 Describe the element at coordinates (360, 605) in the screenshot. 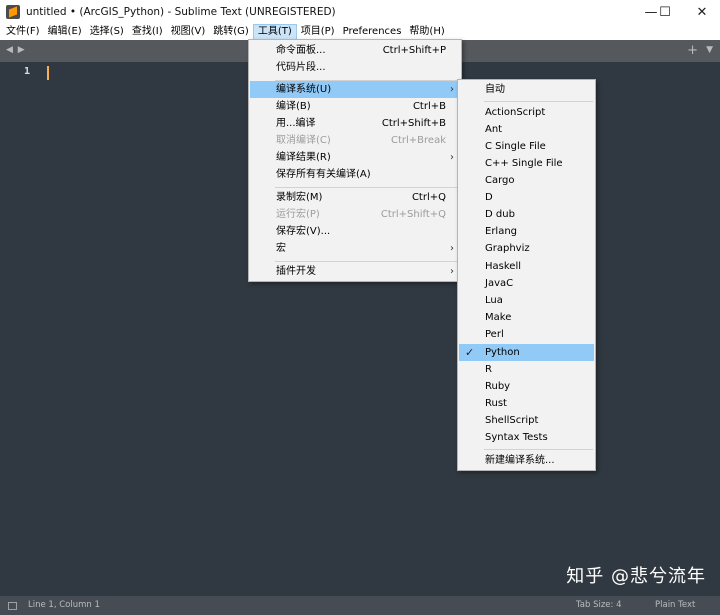

I see `status-bar: Line 1, Column 1 Tab Size: 4 Plain Text` at that location.